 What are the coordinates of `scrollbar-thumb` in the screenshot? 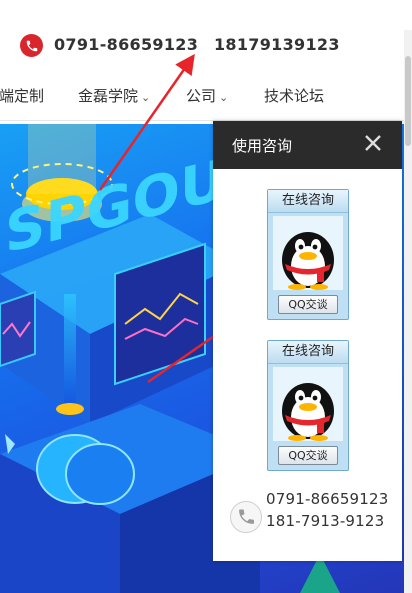 It's located at (408, 101).